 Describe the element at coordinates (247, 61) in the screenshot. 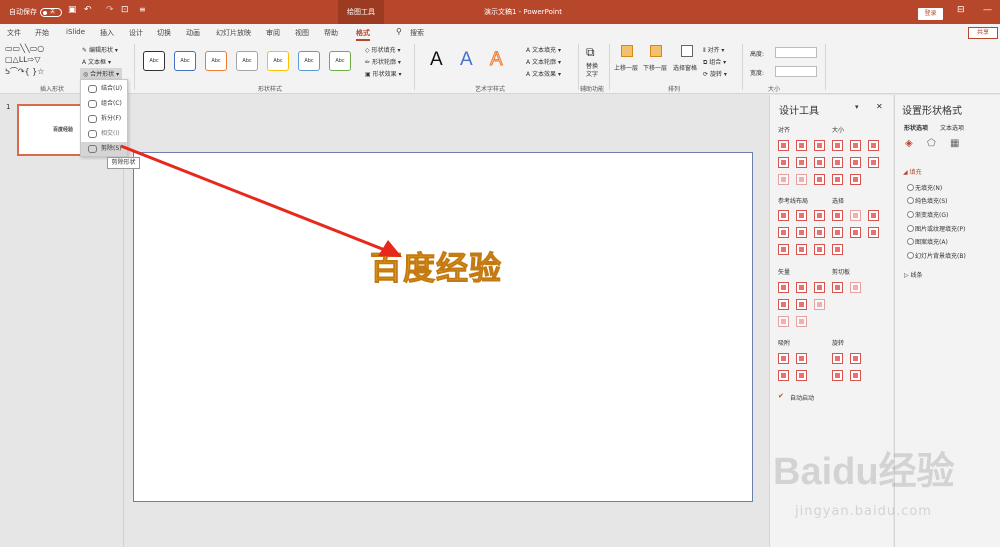

I see `shape-style-4: Abc` at that location.